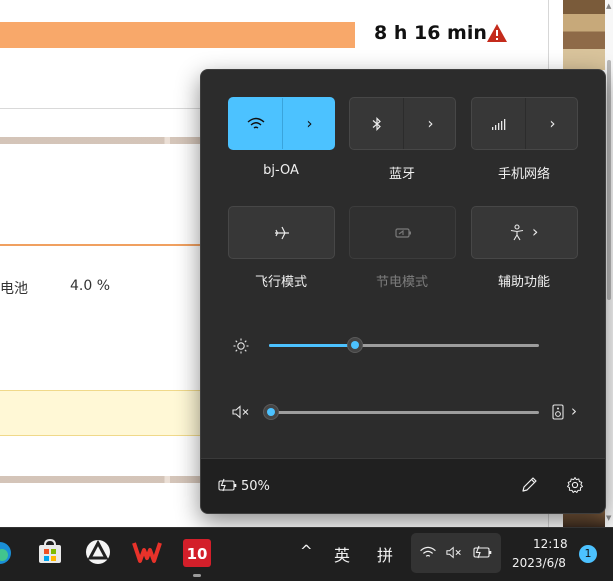 The image size is (613, 581). I want to click on speaker-output-icon, so click(558, 412).